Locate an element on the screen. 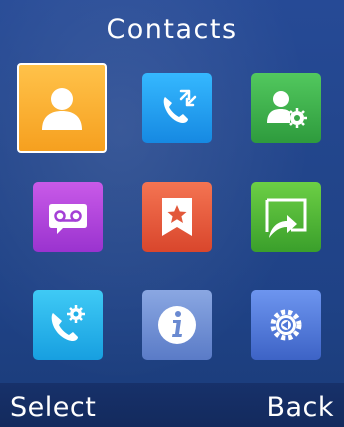 This screenshot has width=344, height=427. menu-item-call-settings is located at coordinates (68, 325).